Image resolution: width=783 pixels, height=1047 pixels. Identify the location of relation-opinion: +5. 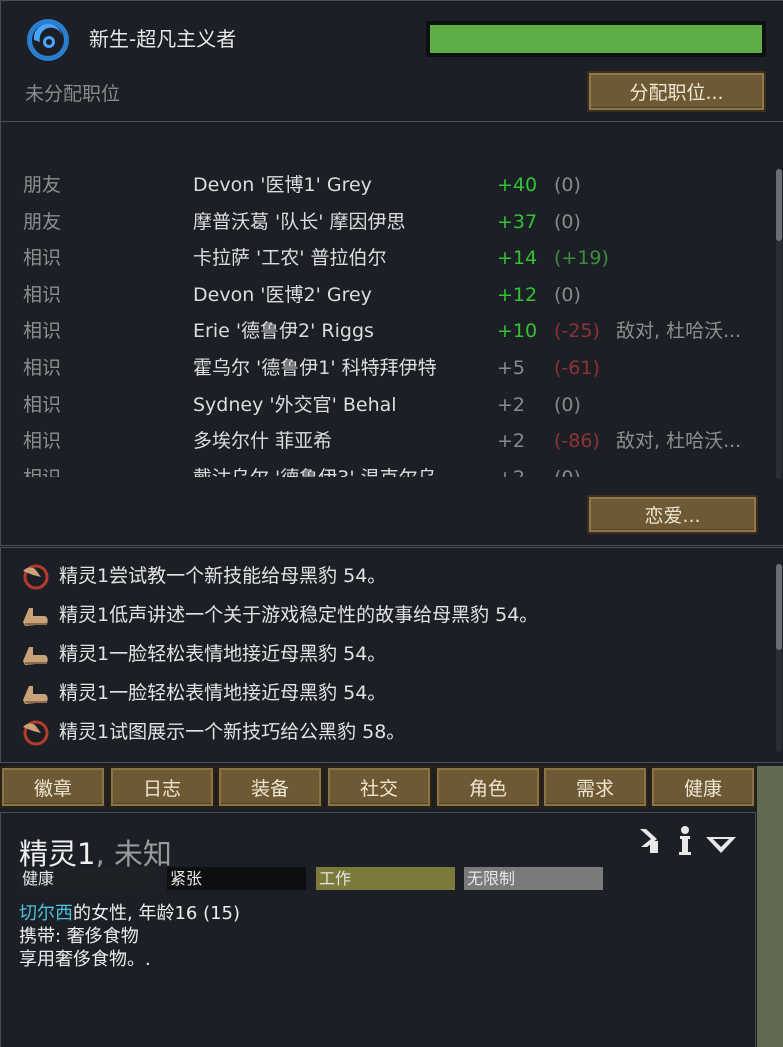
(511, 368).